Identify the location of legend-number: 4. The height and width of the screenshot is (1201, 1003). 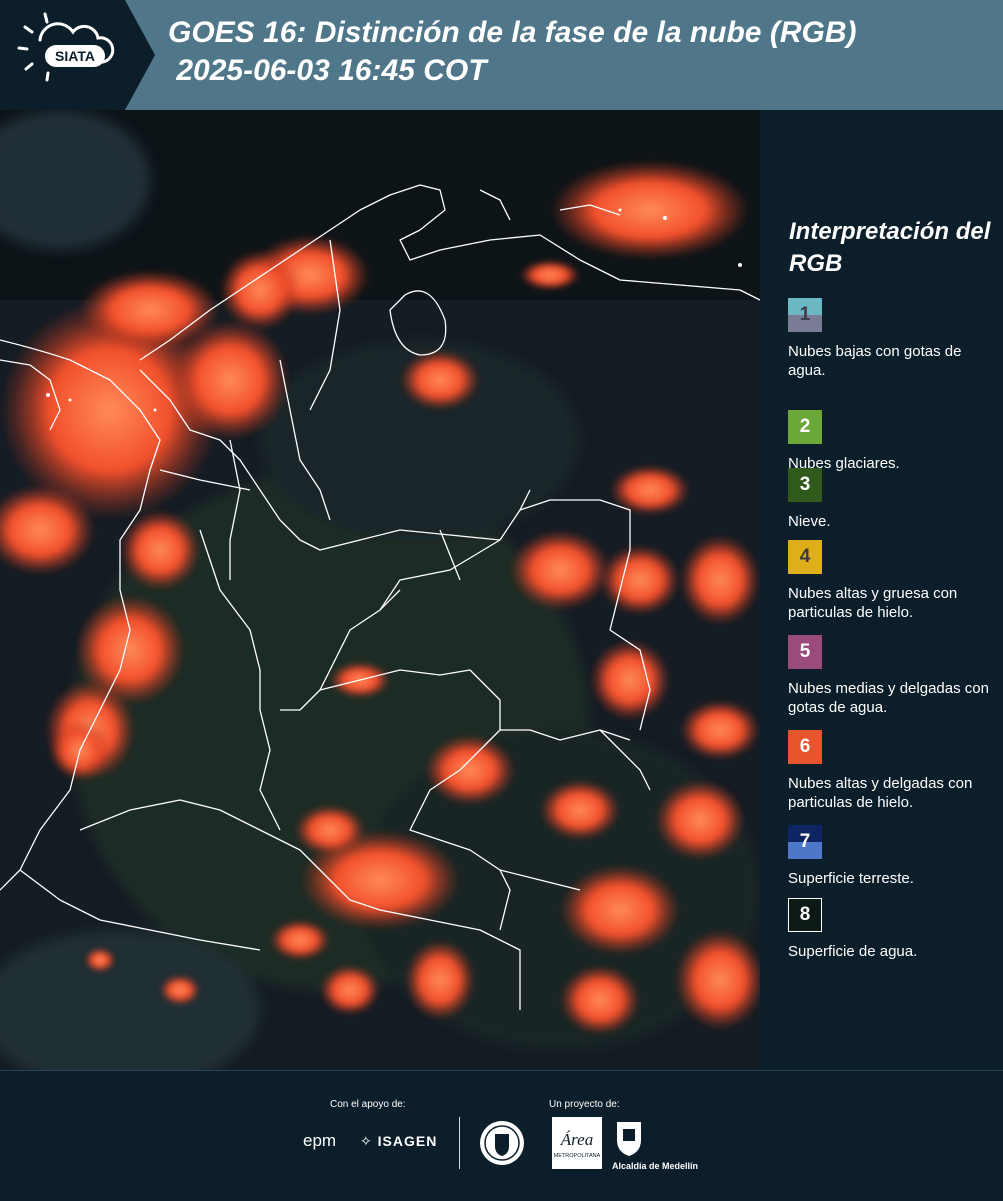
(805, 556).